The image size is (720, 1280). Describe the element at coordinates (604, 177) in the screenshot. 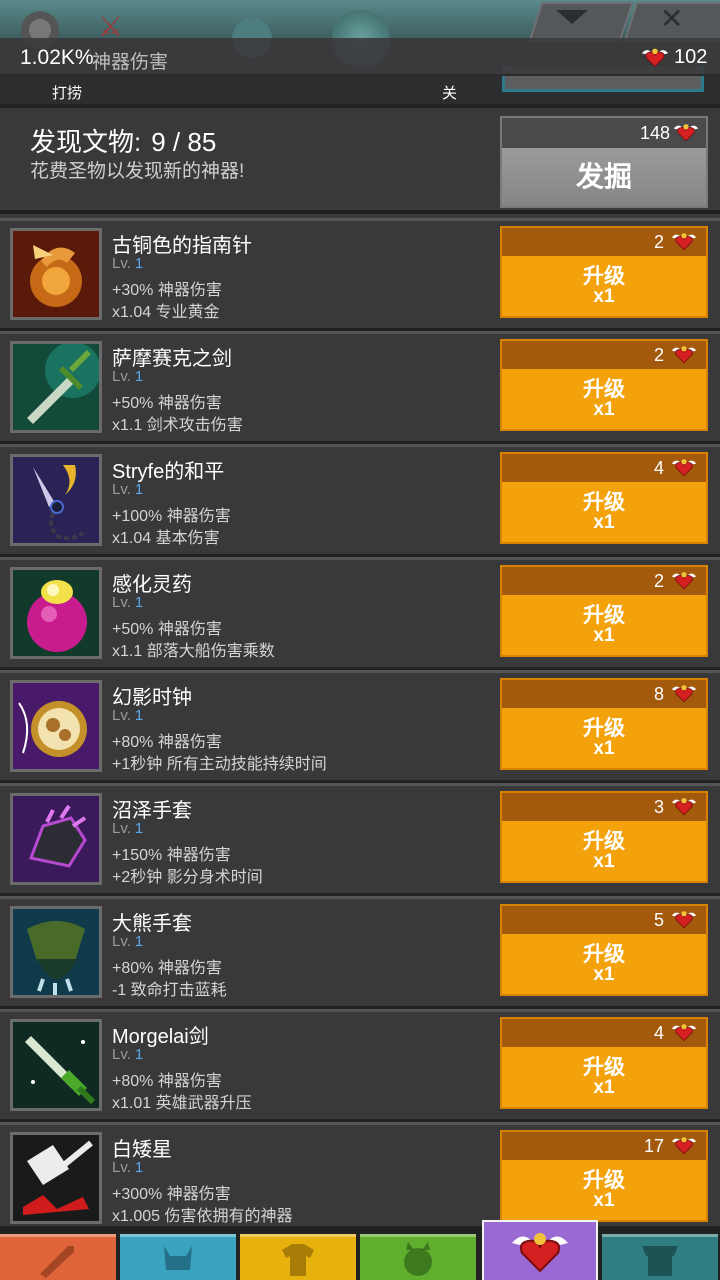

I see `dig-button-label: 发掘` at that location.